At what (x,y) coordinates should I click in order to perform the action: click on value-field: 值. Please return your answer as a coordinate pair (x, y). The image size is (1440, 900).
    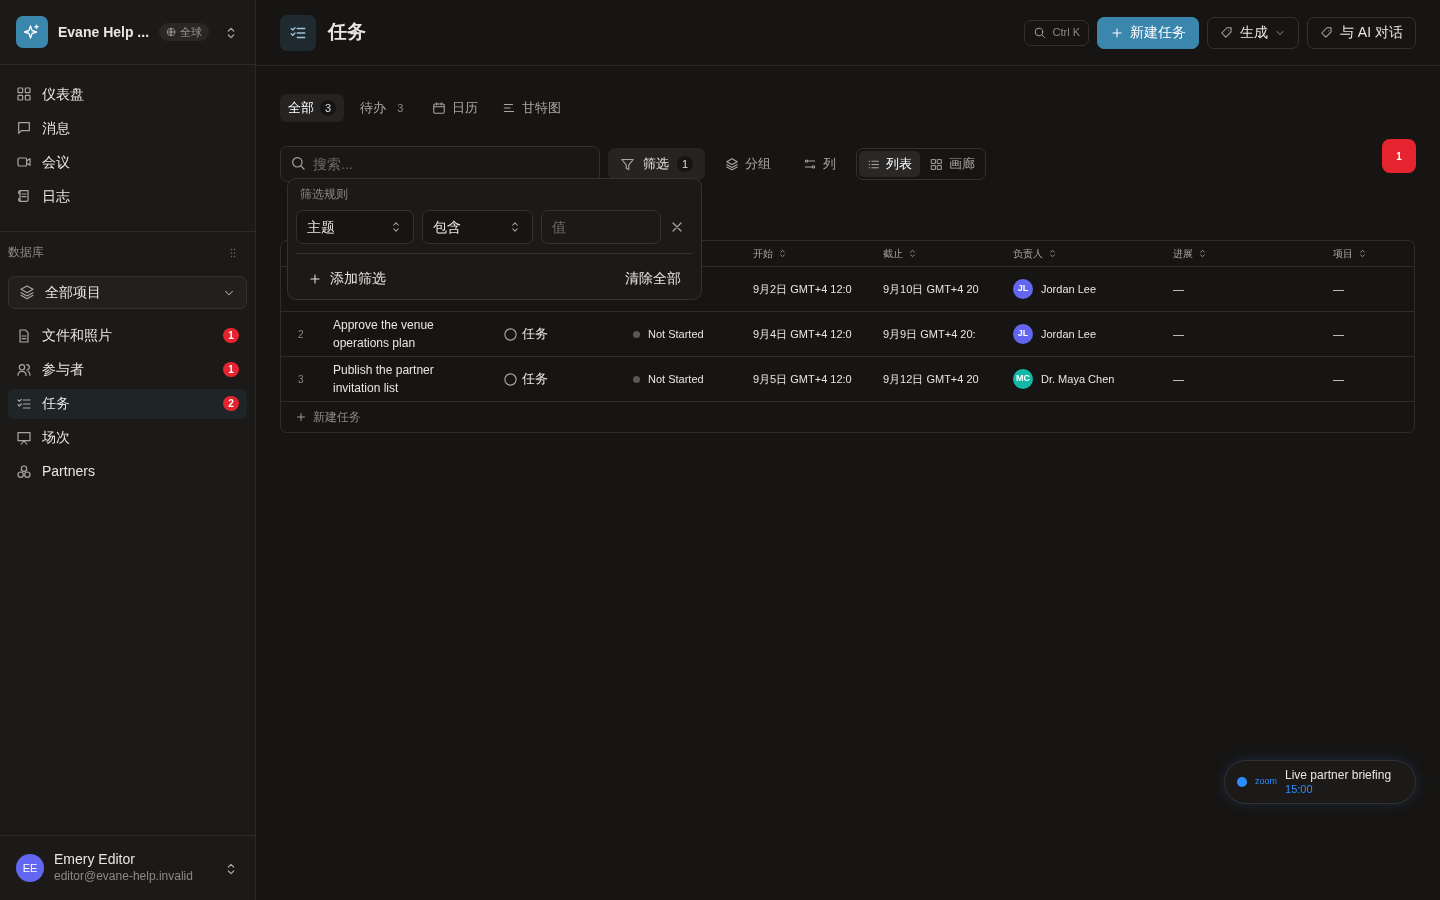
    Looking at the image, I should click on (601, 227).